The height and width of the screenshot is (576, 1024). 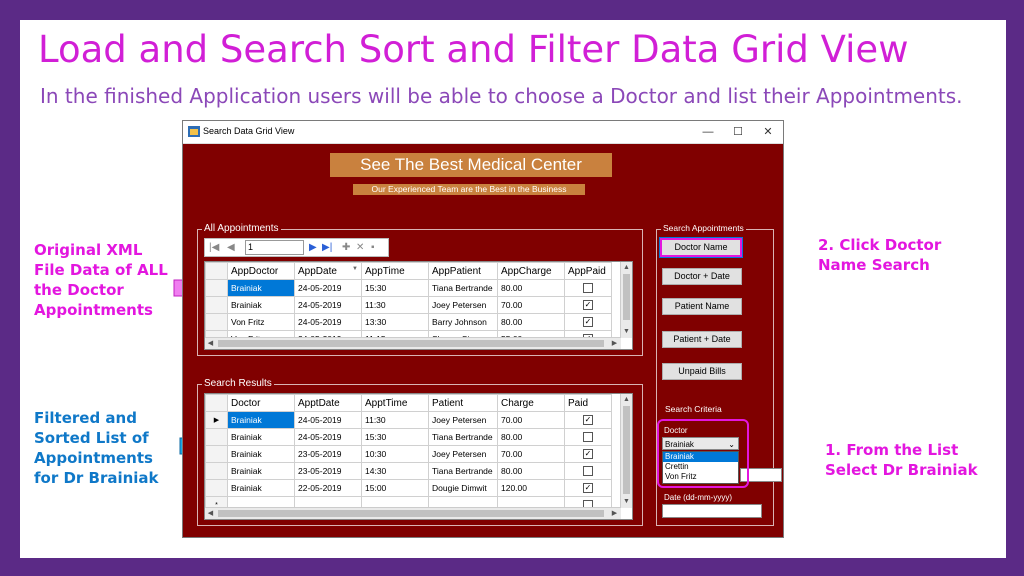 I want to click on move-last-icon: ▶|, so click(x=327, y=247).